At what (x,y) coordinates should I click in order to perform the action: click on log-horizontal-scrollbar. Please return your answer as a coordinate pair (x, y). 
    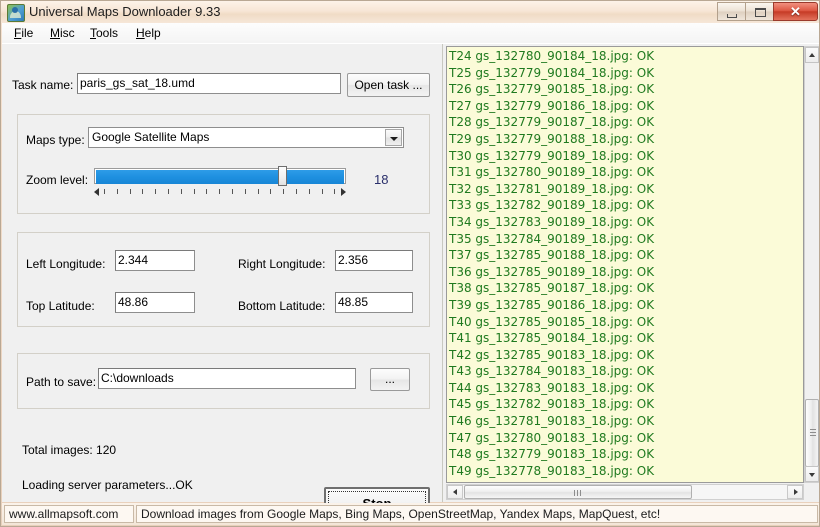
    Looking at the image, I should click on (625, 492).